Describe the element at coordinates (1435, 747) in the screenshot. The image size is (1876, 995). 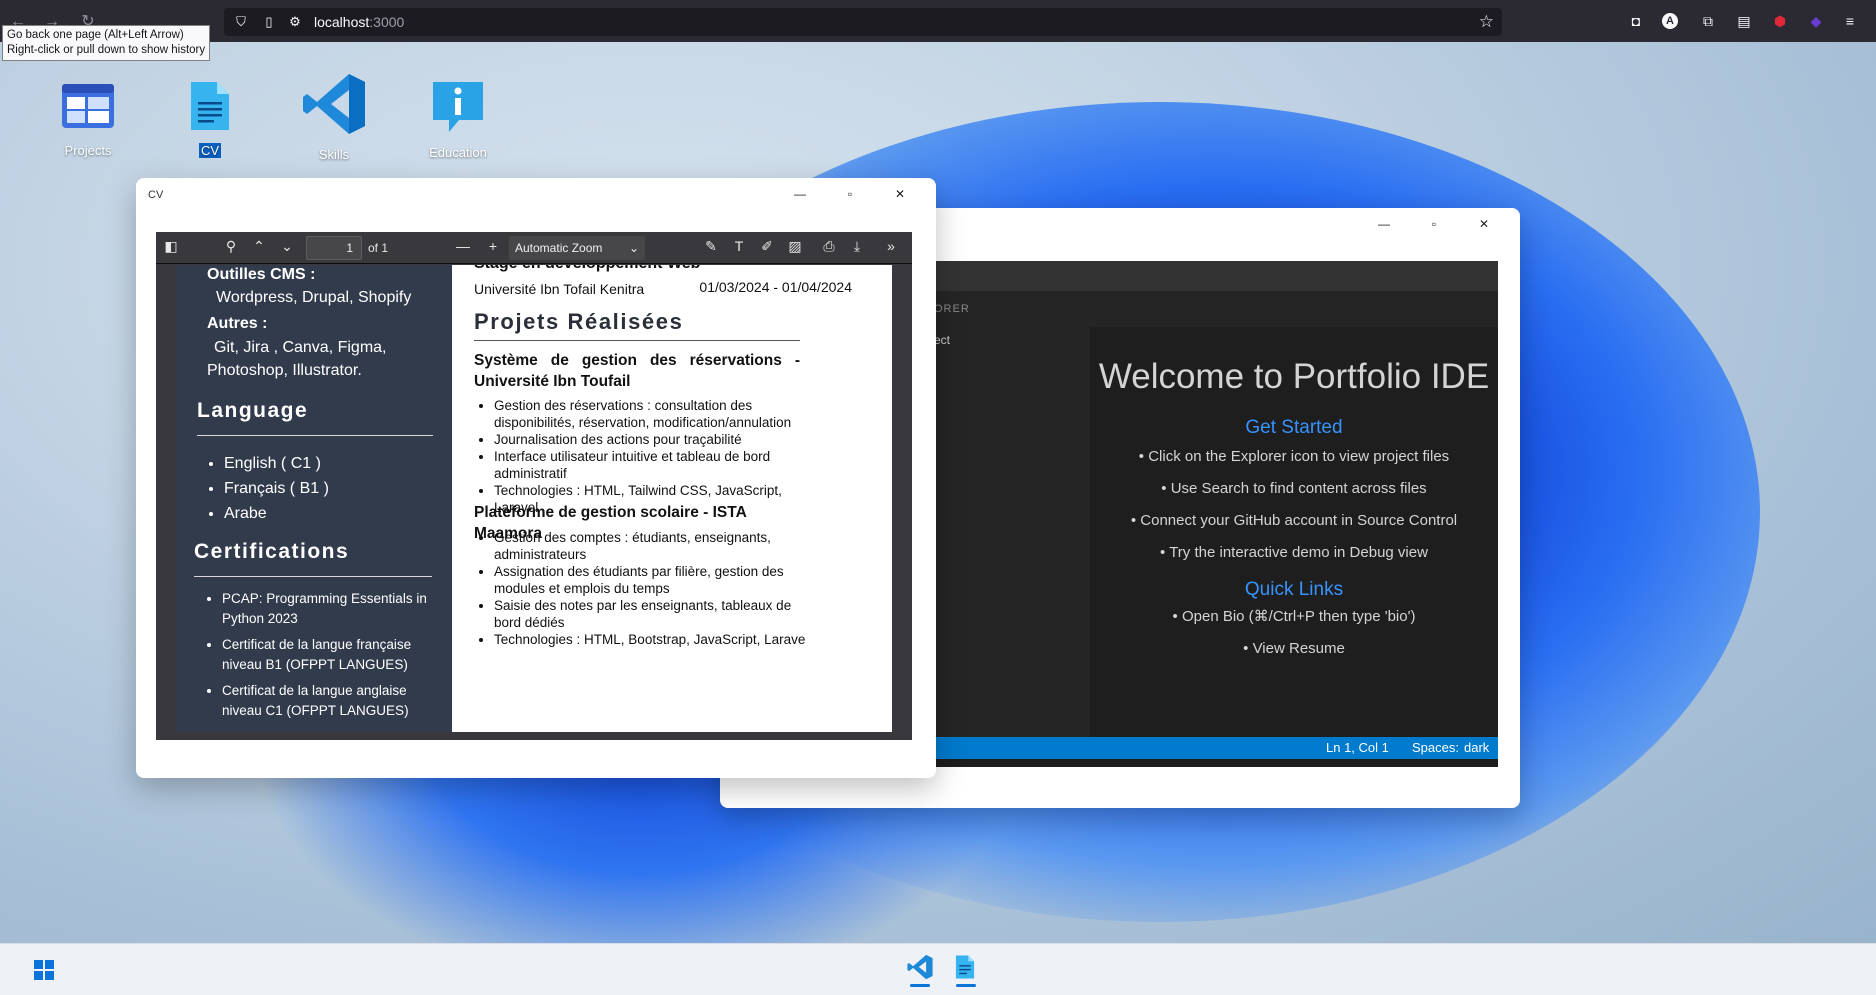
I see `status-spaces: Spaces:` at that location.